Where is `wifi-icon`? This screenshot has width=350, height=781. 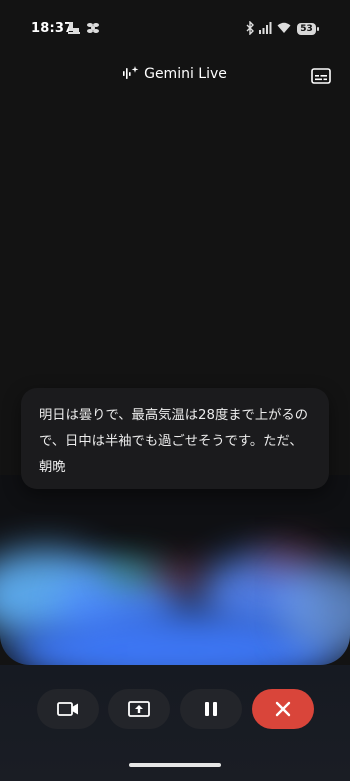
wifi-icon is located at coordinates (284, 27).